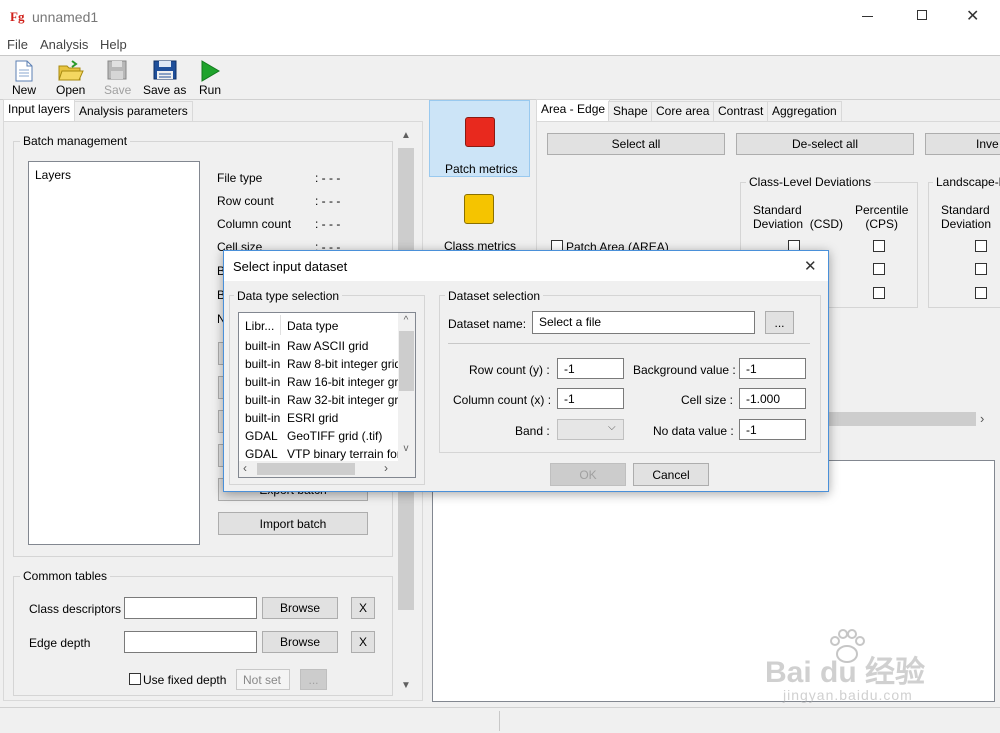 This screenshot has width=1000, height=733. I want to click on band-select: ⌵, so click(590, 429).